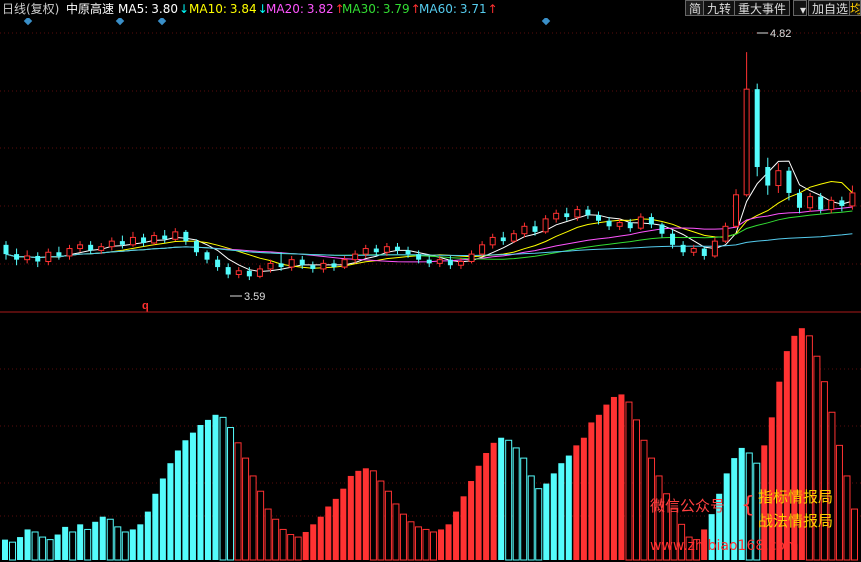 The width and height of the screenshot is (861, 562). I want to click on simple-mode-button: 简, so click(695, 8).